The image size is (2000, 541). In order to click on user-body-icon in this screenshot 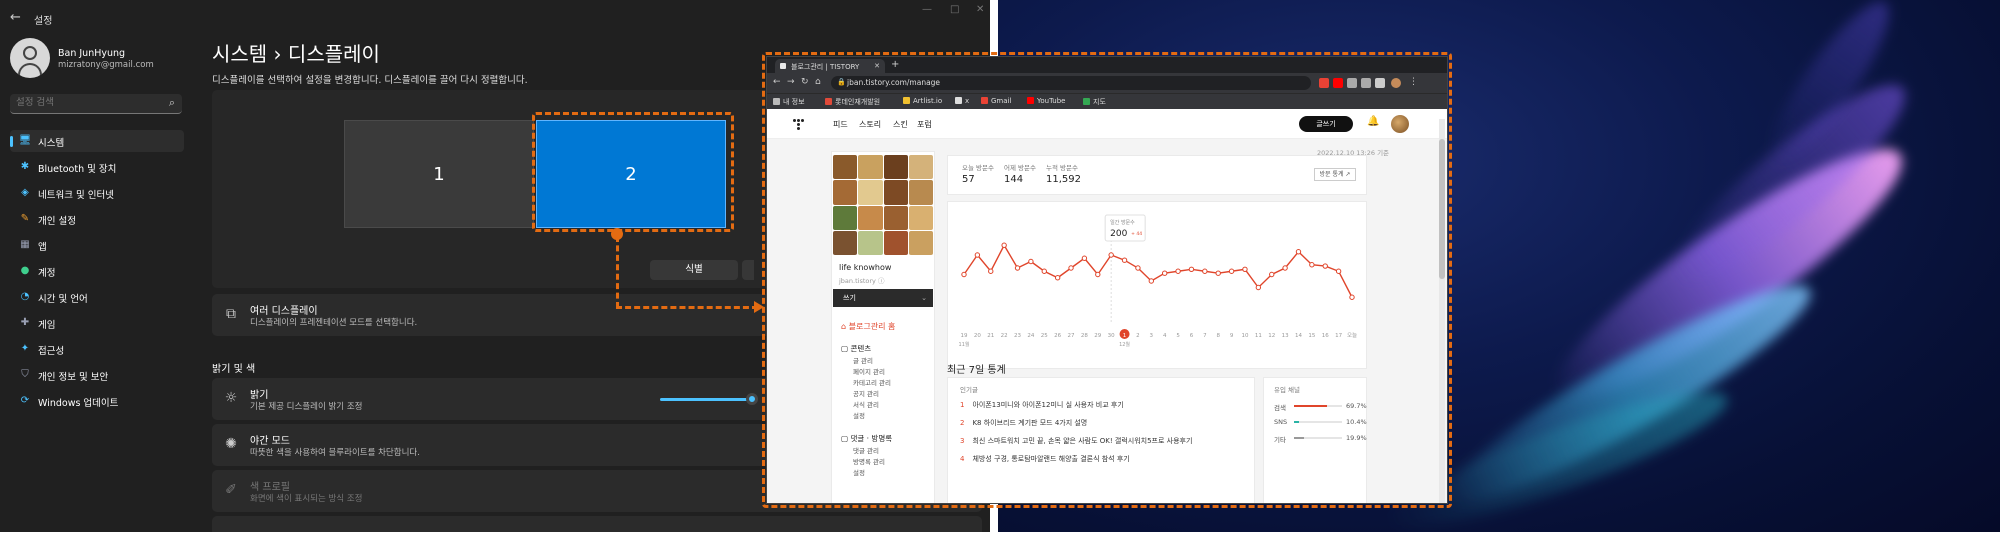, I will do `click(30, 70)`.